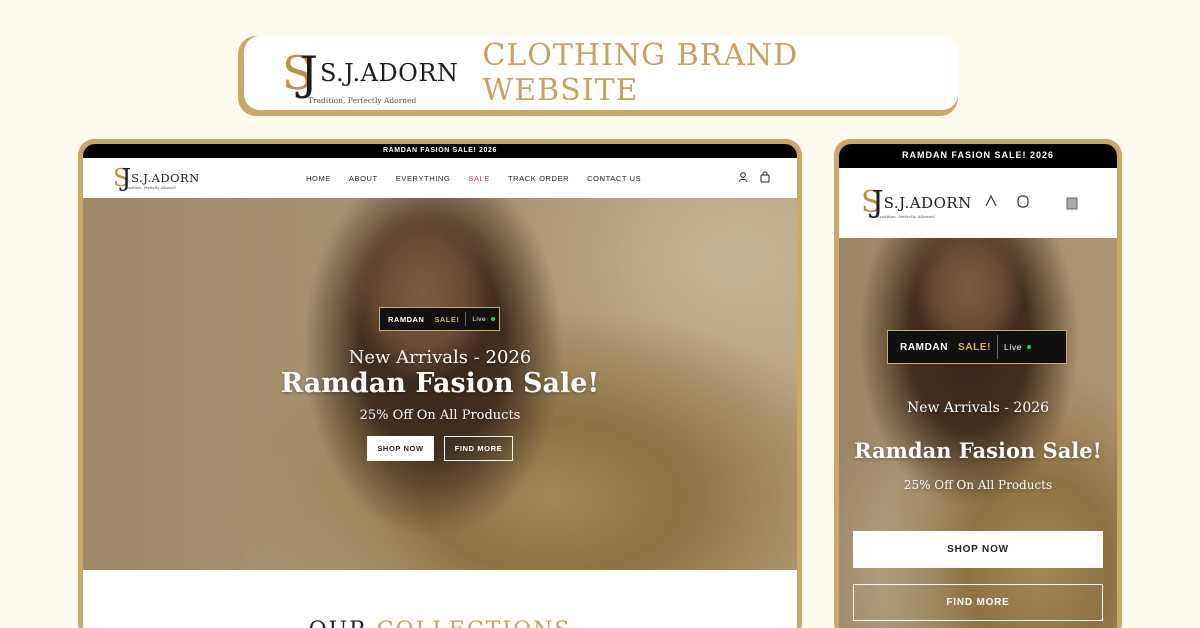 The width and height of the screenshot is (1200, 628). Describe the element at coordinates (338, 623) in the screenshot. I see `collections-heading-first: OUR` at that location.